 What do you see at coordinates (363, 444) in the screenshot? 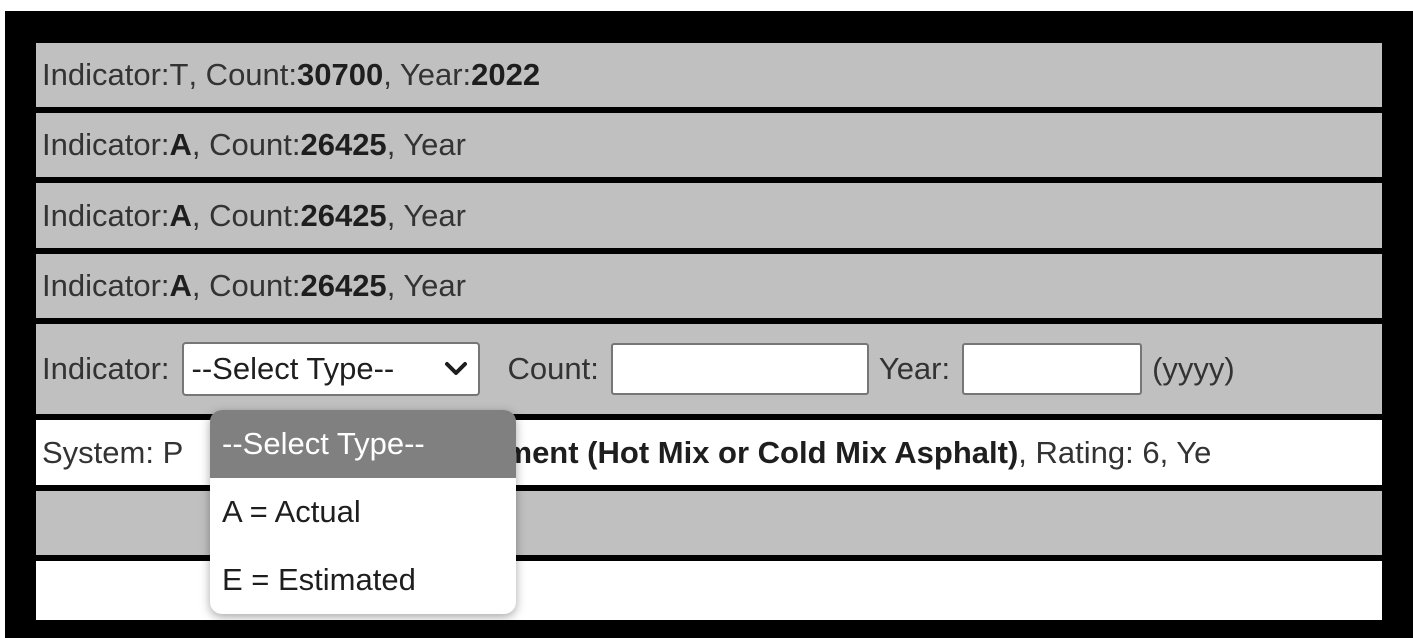
I see `option-select-type: --Select Type--` at bounding box center [363, 444].